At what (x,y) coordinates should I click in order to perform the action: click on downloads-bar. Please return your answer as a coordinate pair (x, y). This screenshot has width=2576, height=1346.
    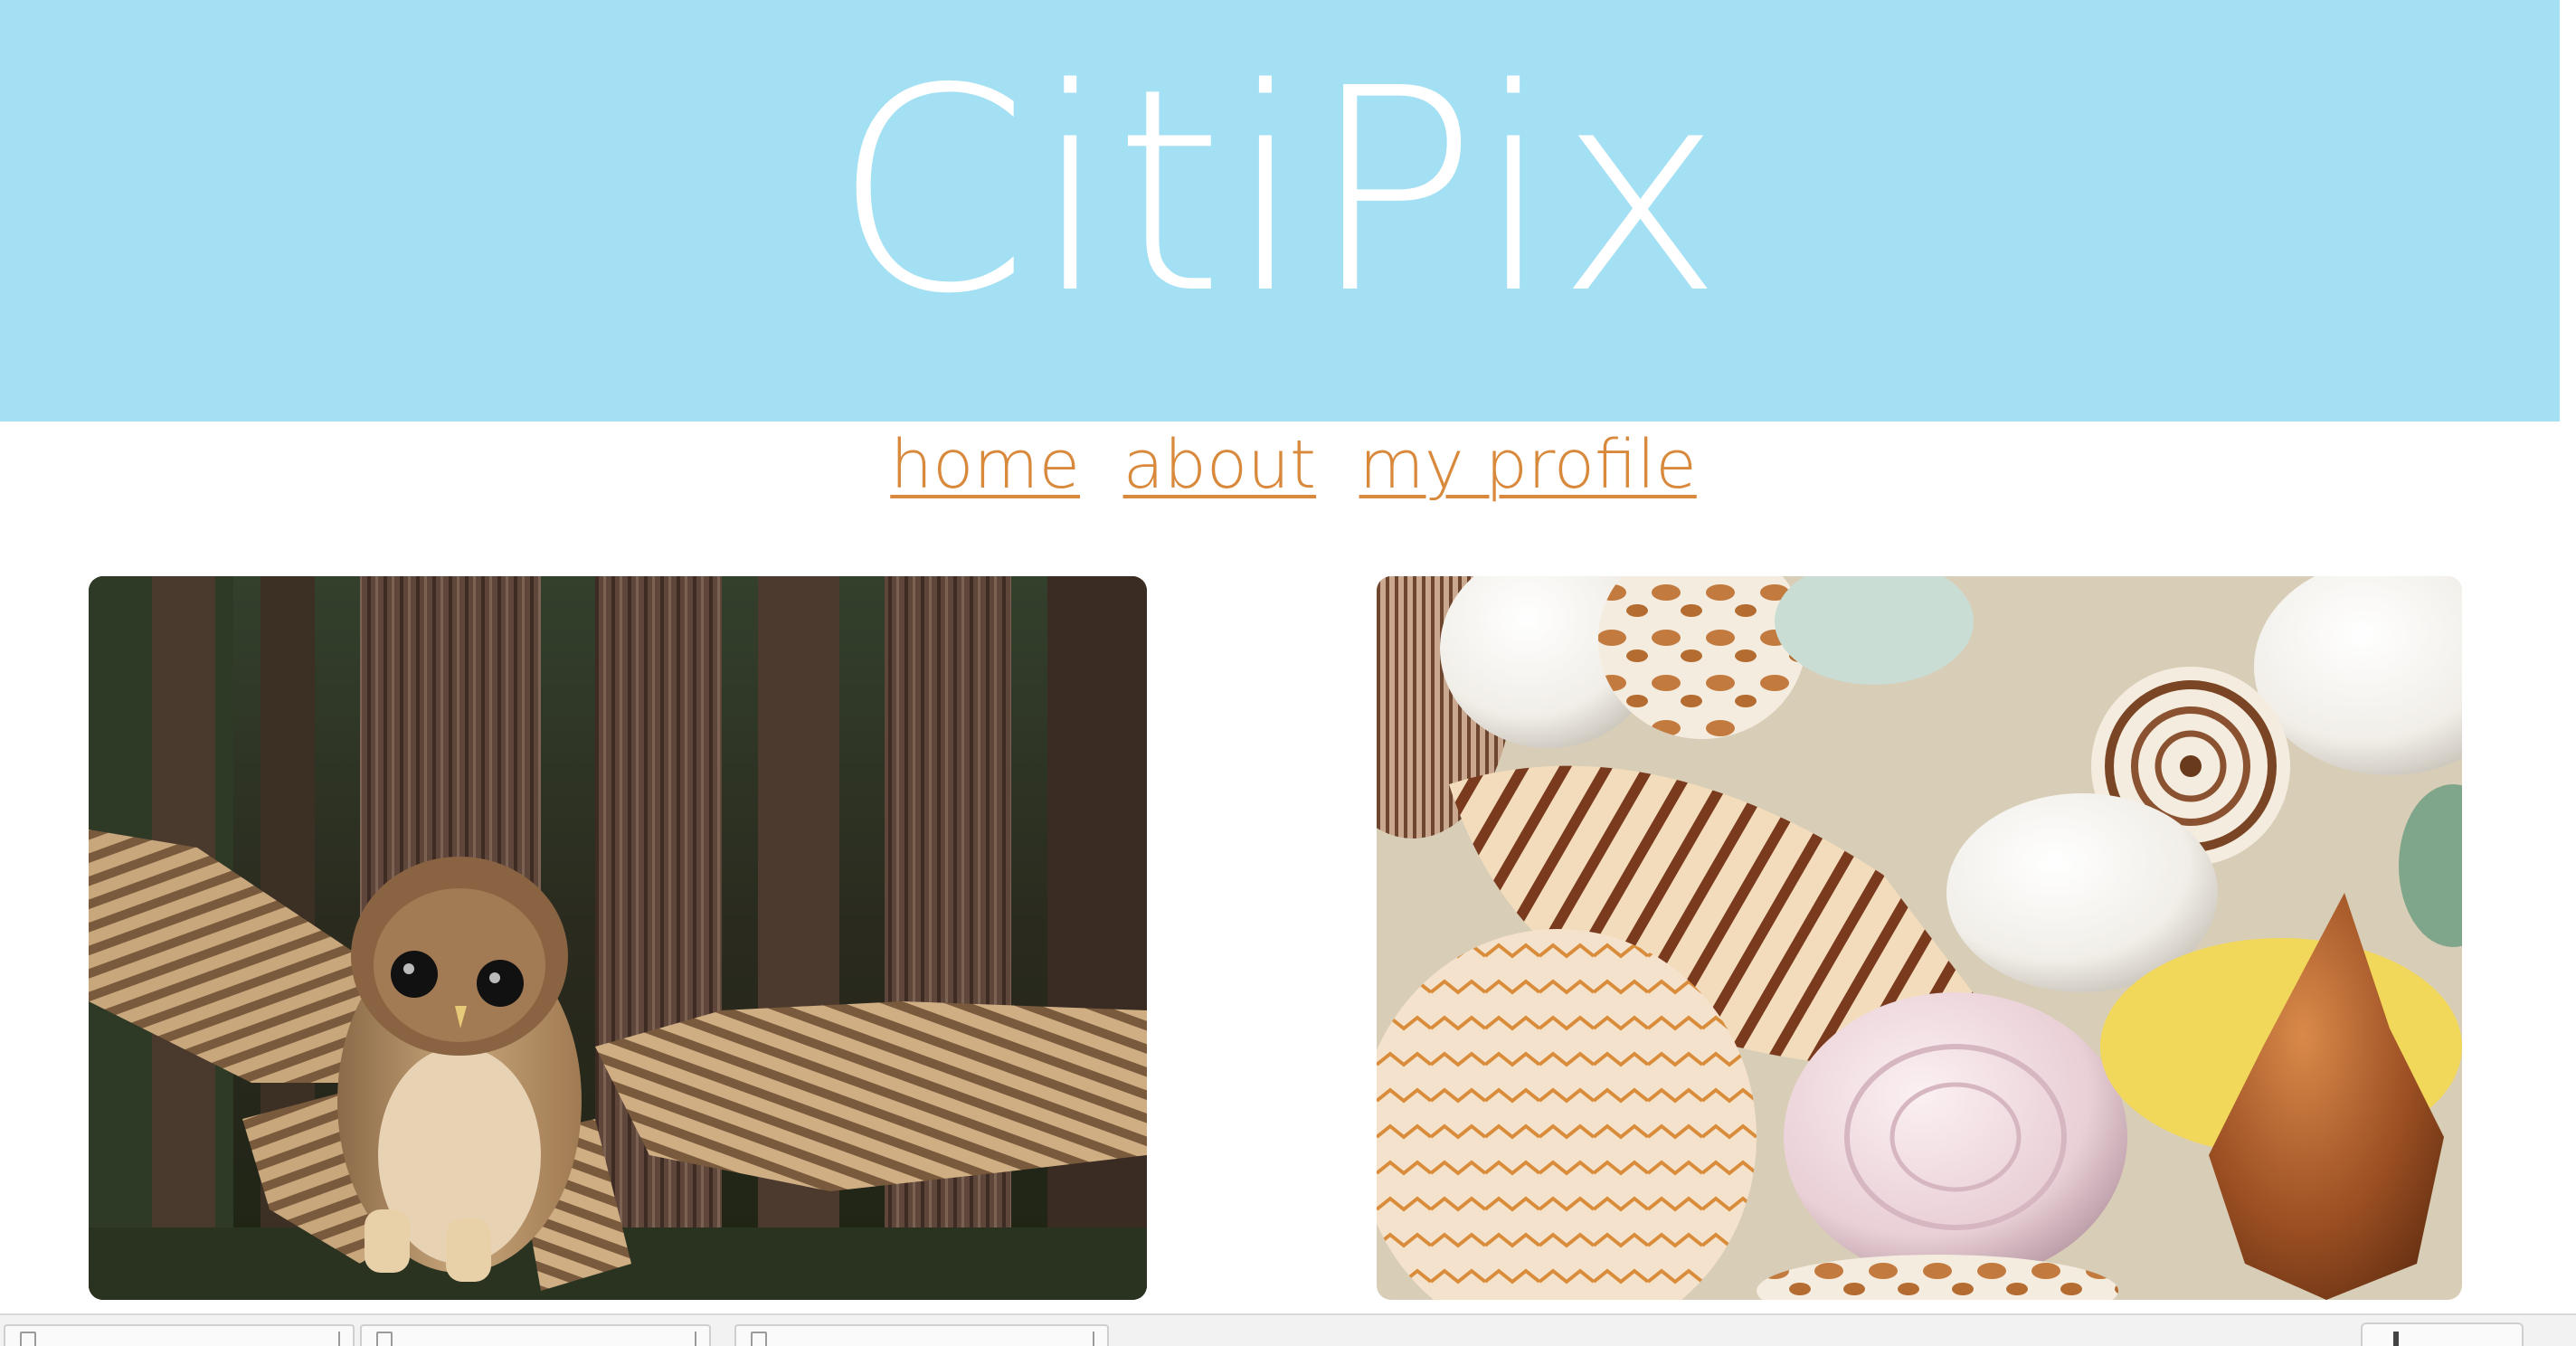
    Looking at the image, I should click on (1288, 1329).